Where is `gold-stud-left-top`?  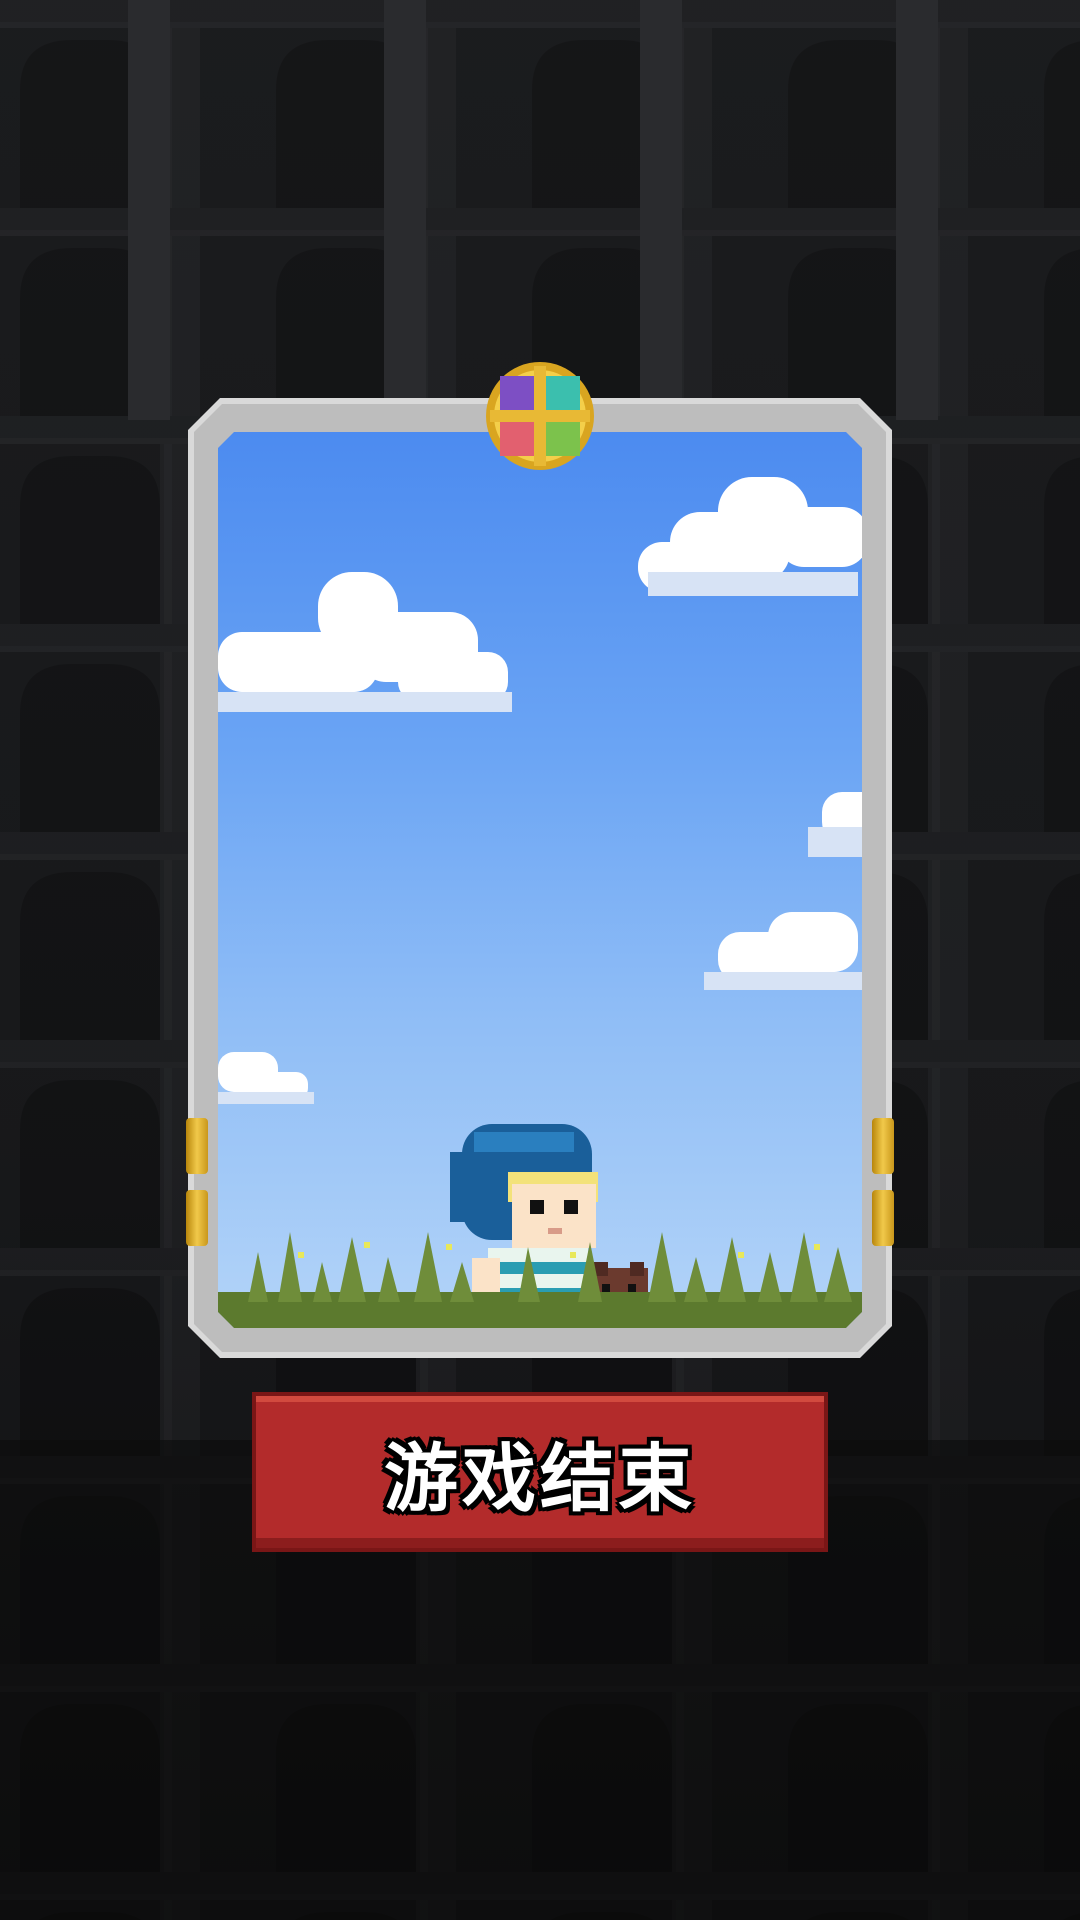
gold-stud-left-top is located at coordinates (197, 1146).